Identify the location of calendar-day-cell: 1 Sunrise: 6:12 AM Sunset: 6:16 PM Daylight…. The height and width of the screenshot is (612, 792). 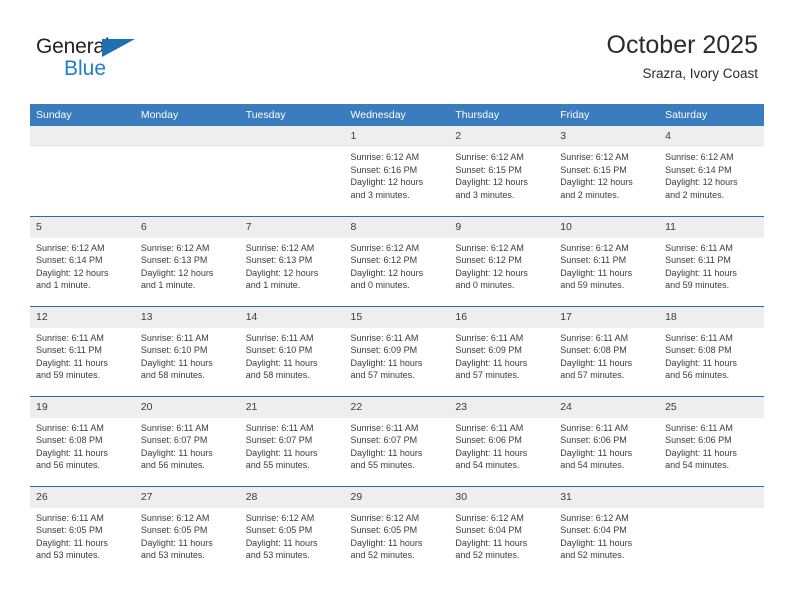
(397, 171).